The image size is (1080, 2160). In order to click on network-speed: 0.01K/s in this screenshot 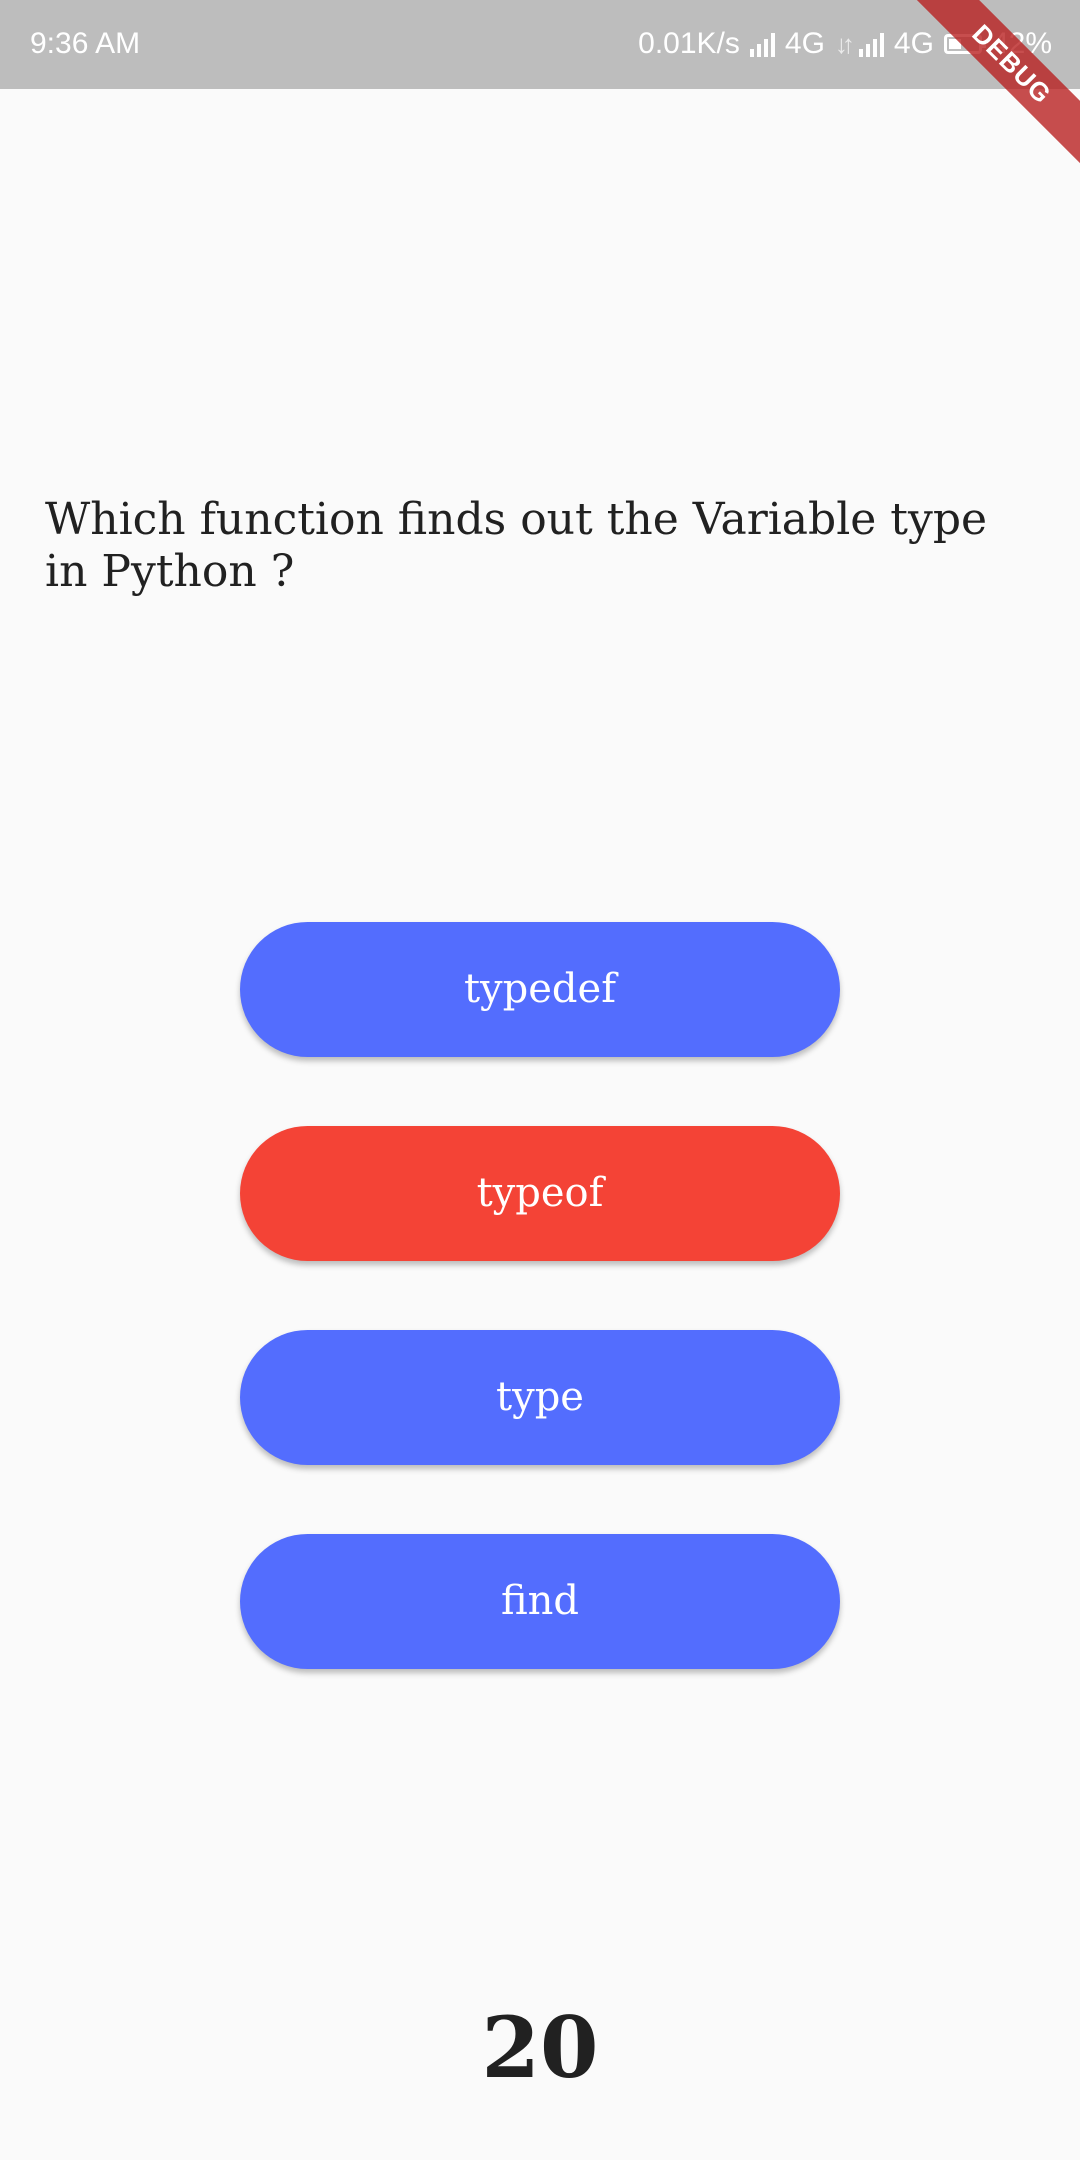, I will do `click(689, 43)`.